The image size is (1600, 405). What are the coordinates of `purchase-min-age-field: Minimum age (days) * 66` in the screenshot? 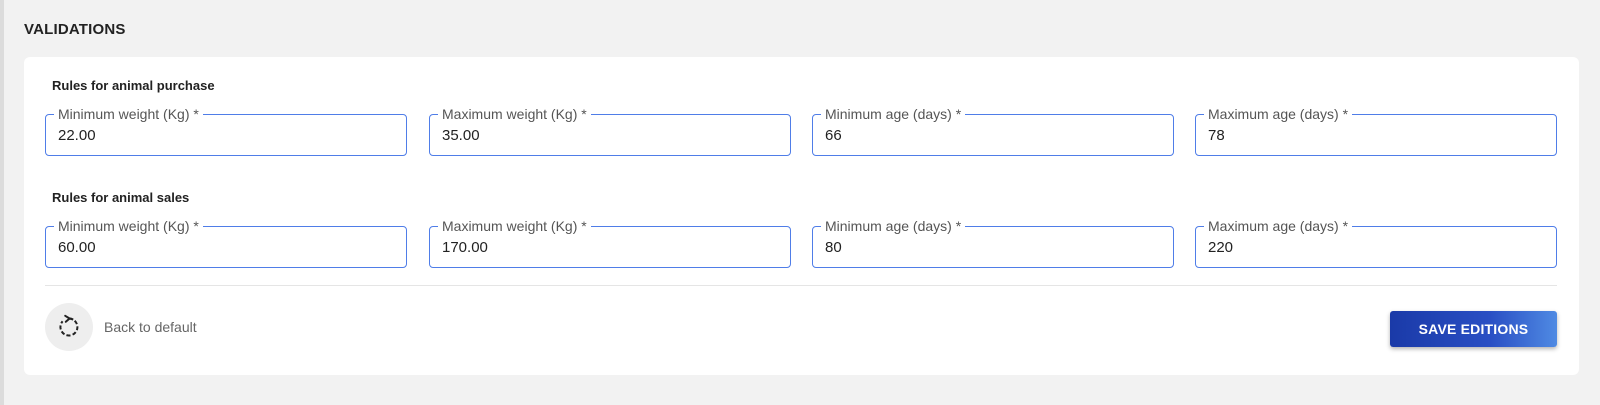 It's located at (993, 130).